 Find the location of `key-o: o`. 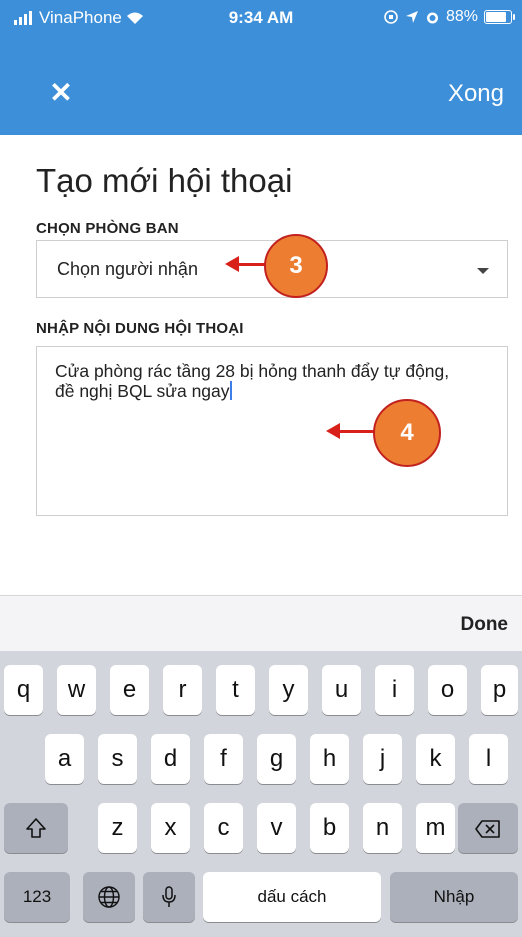

key-o: o is located at coordinates (447, 690).